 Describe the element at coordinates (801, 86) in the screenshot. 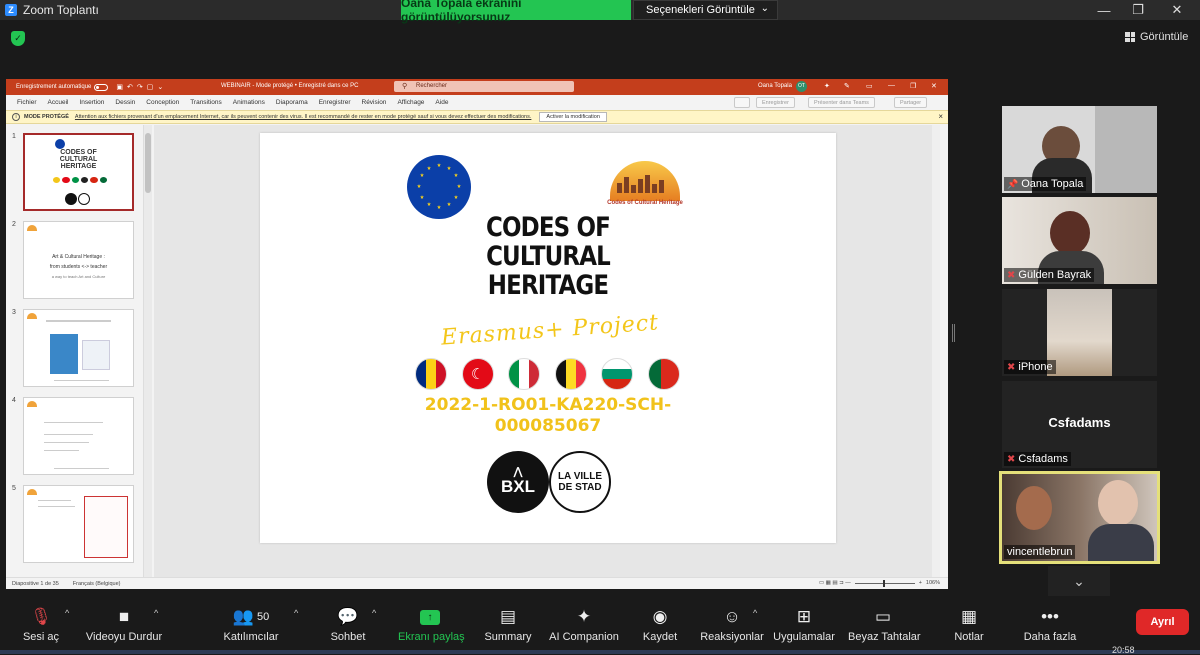

I see `avatar: OT` at that location.